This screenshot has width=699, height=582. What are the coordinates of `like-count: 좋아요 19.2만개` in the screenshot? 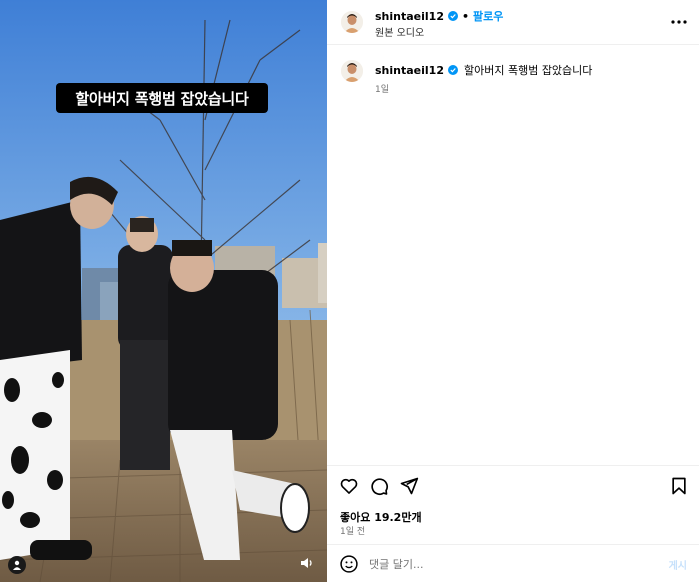 It's located at (381, 517).